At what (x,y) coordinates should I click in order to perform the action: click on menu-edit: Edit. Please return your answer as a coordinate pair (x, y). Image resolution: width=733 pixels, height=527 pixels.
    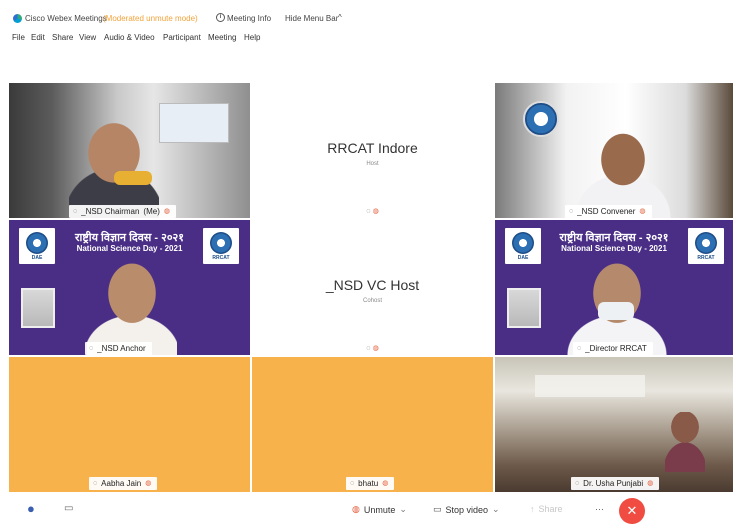
    Looking at the image, I should click on (38, 37).